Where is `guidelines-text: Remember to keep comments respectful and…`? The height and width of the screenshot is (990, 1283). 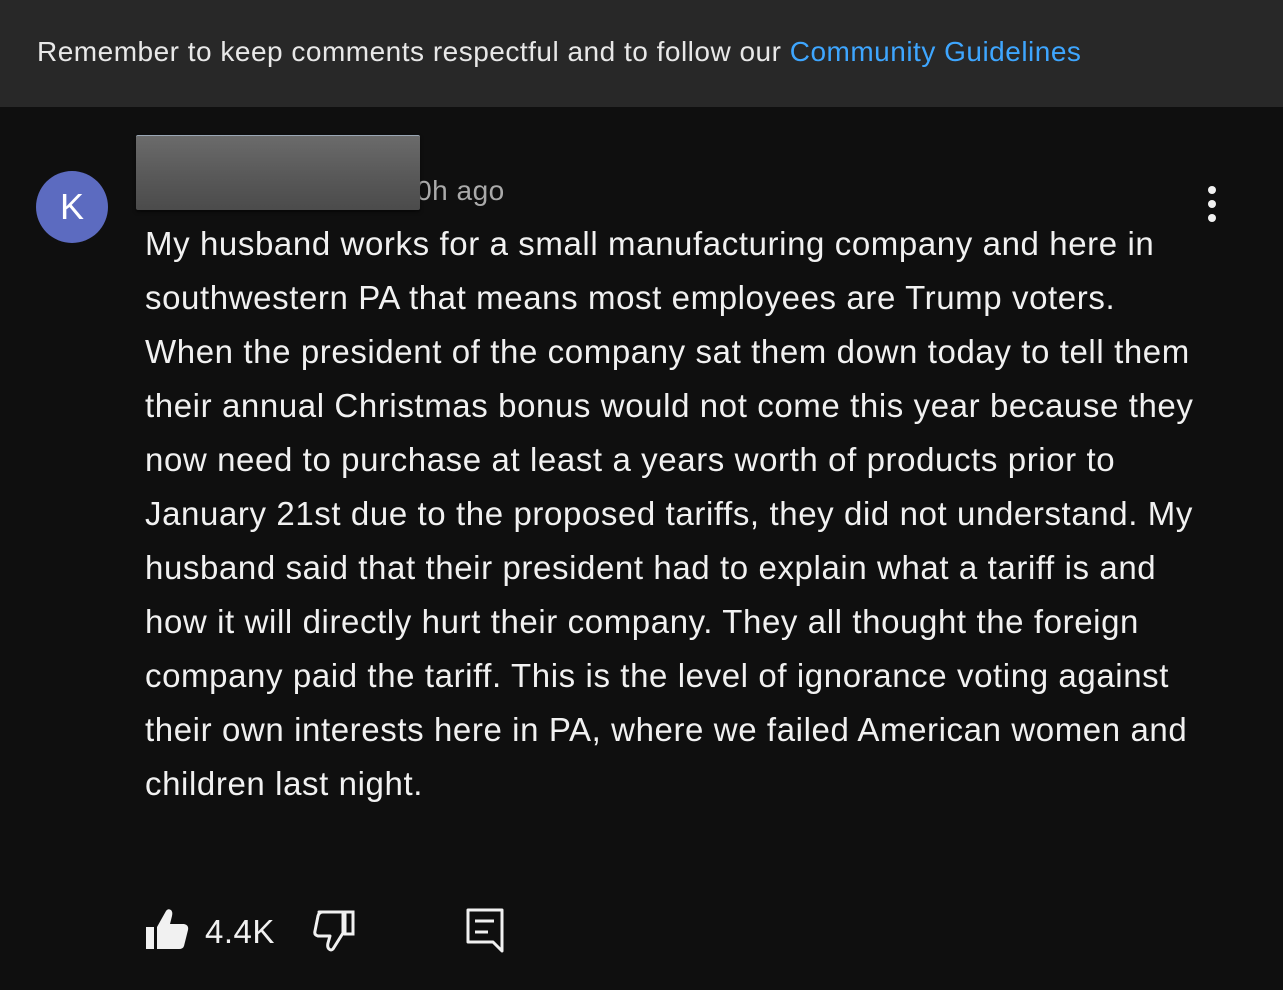
guidelines-text: Remember to keep comments respectful and… is located at coordinates (413, 51).